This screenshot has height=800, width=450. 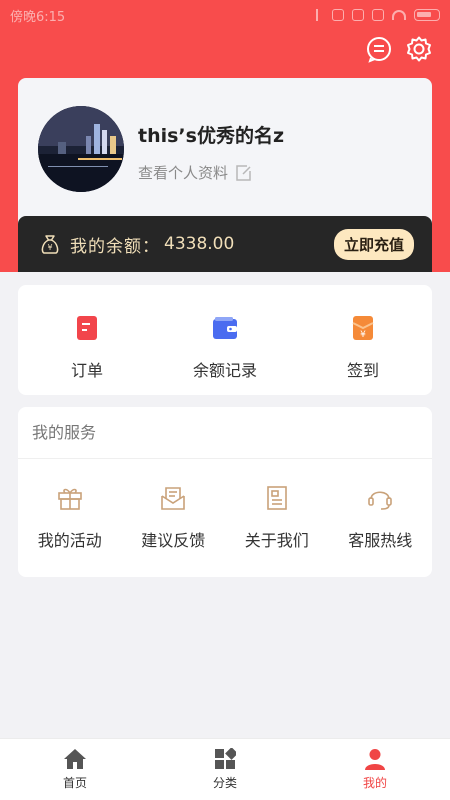 I want to click on message-icon, so click(x=379, y=50).